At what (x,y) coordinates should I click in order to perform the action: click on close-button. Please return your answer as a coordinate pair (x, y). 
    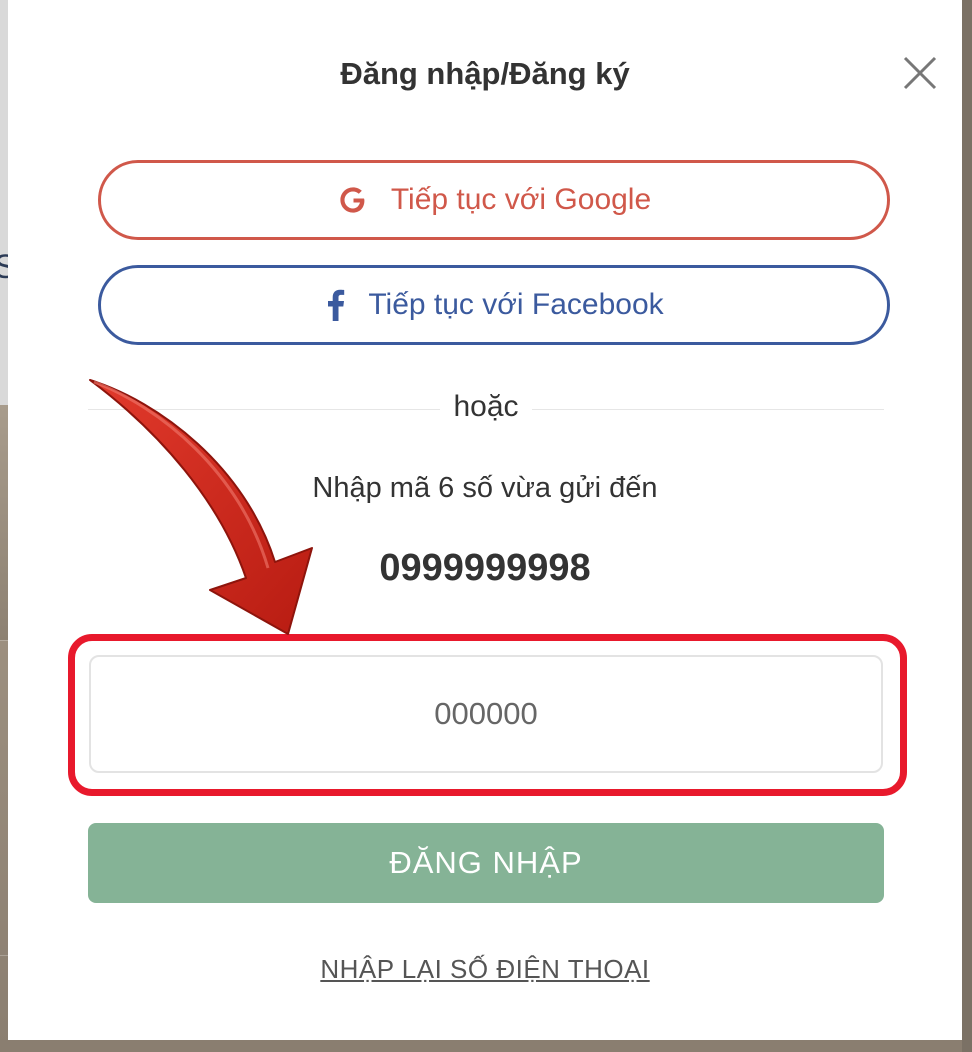
    Looking at the image, I should click on (920, 74).